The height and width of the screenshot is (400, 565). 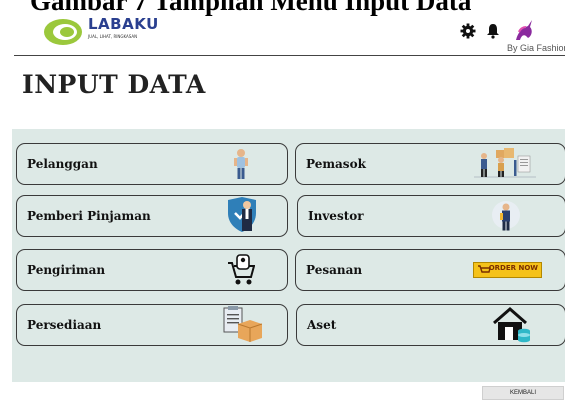 I want to click on menu-pemasok-label: Pemasok, so click(x=336, y=164).